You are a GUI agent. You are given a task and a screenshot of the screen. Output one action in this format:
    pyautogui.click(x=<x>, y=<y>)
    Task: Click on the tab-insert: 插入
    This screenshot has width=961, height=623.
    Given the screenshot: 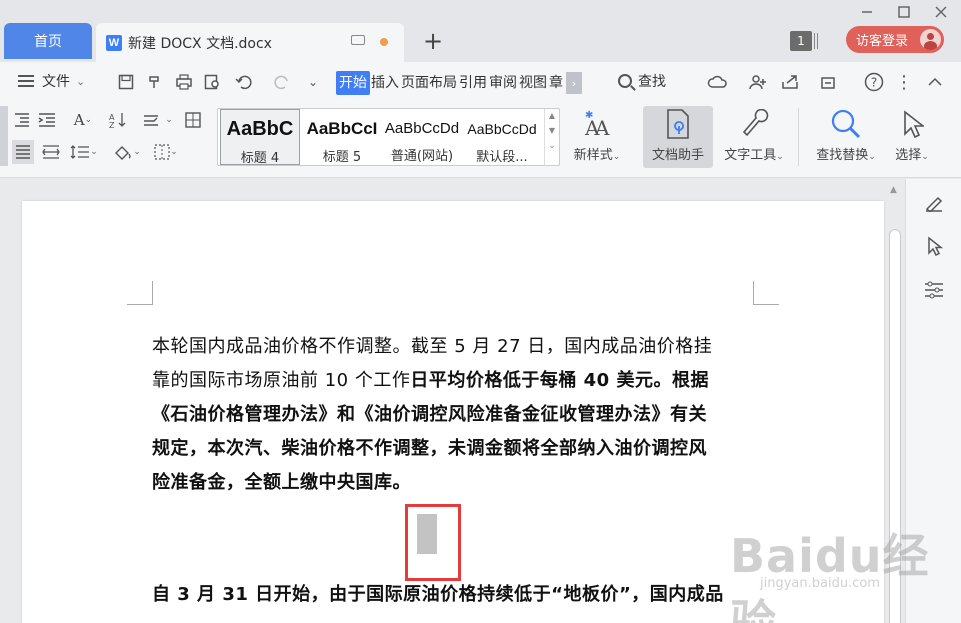 What is the action you would take?
    pyautogui.click(x=385, y=83)
    